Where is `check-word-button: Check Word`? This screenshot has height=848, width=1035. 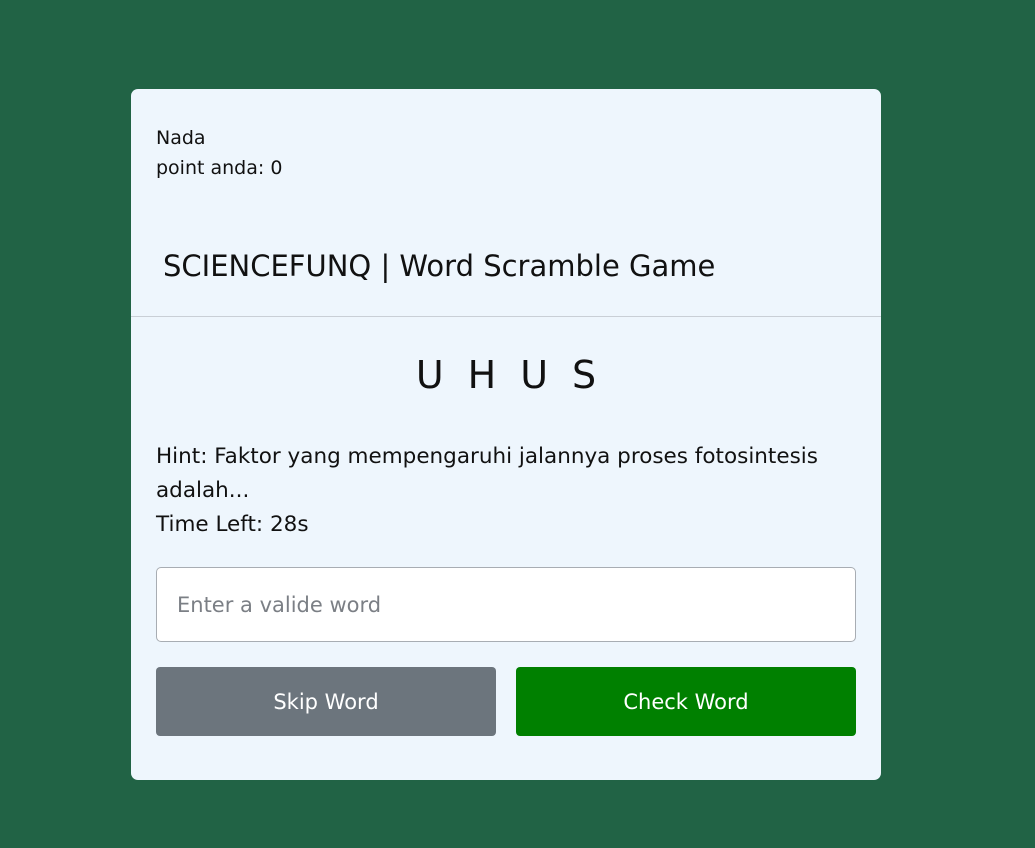 check-word-button: Check Word is located at coordinates (686, 701).